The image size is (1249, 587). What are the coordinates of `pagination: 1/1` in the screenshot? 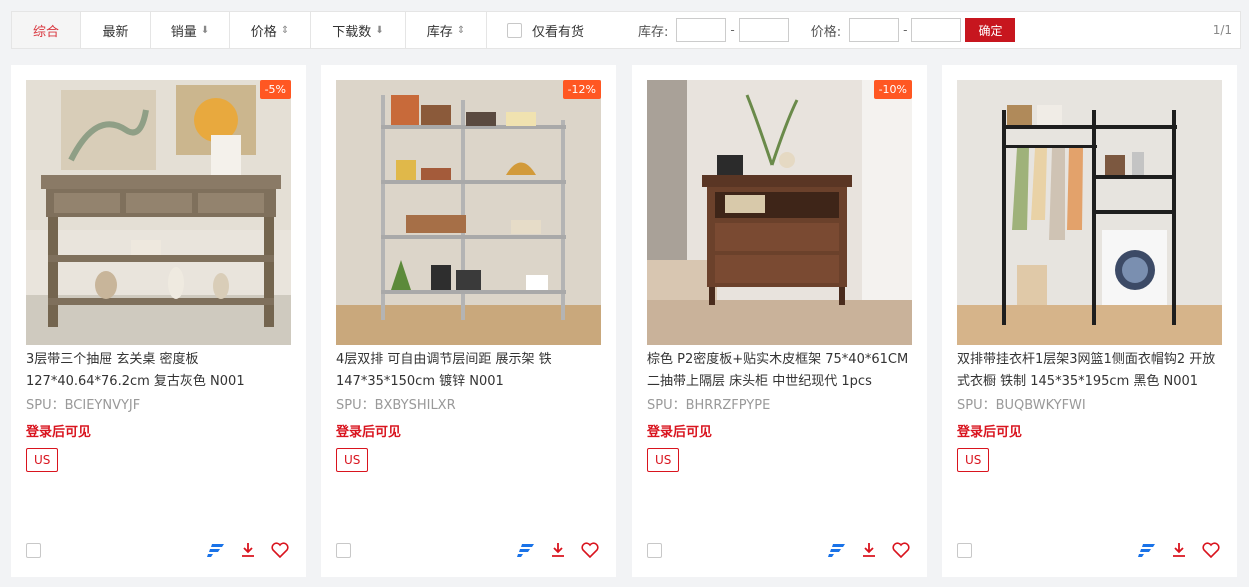 It's located at (1222, 30).